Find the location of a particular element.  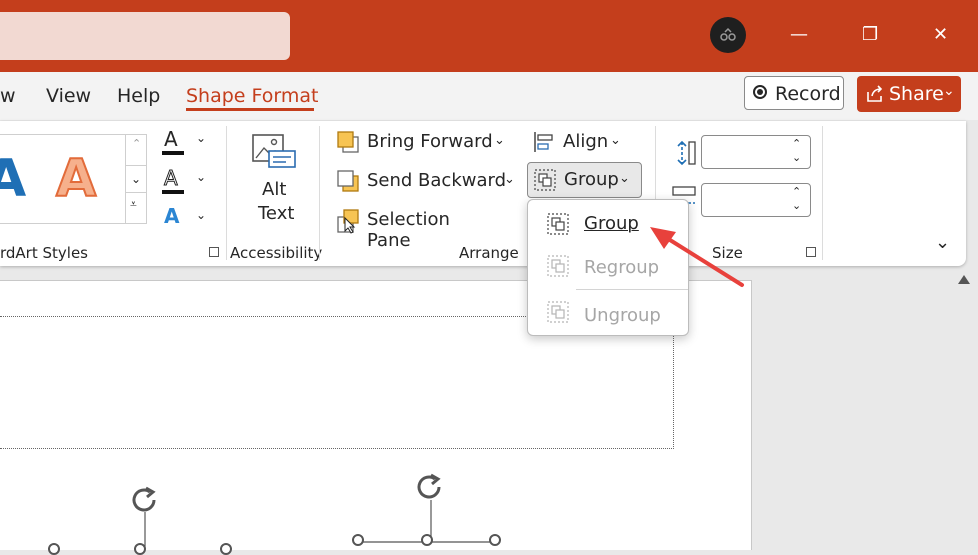

shape-width-input: ⌃ ⌄ is located at coordinates (756, 200).